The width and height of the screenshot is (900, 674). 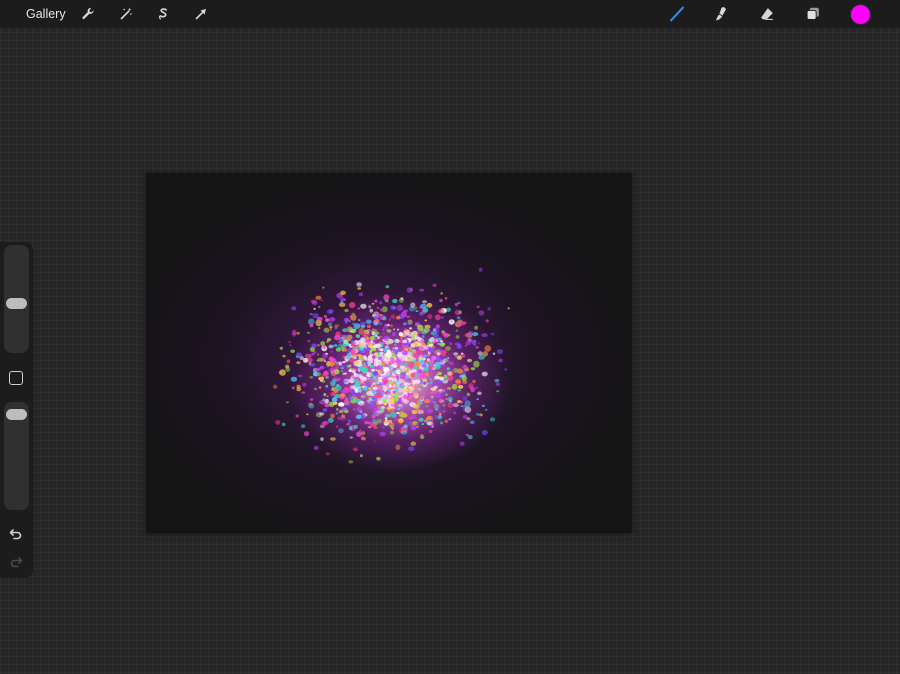 I want to click on undo-icon, so click(x=16, y=534).